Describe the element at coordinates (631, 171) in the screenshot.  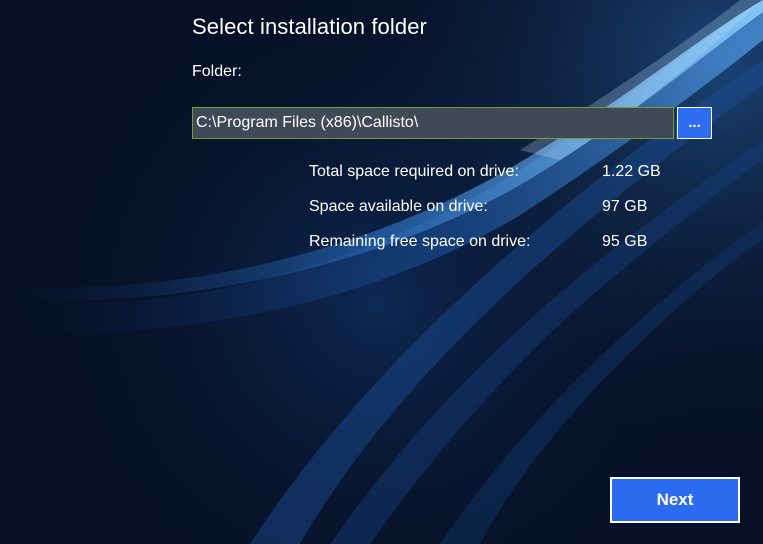
I see `total-space-value: 1.22 GB` at that location.